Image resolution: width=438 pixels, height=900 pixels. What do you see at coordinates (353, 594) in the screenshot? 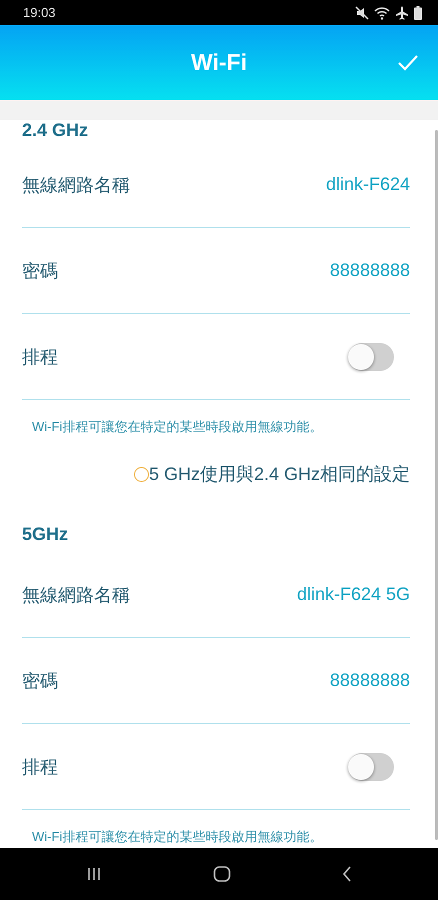
I see `row-value: dlink-F624 5G` at bounding box center [353, 594].